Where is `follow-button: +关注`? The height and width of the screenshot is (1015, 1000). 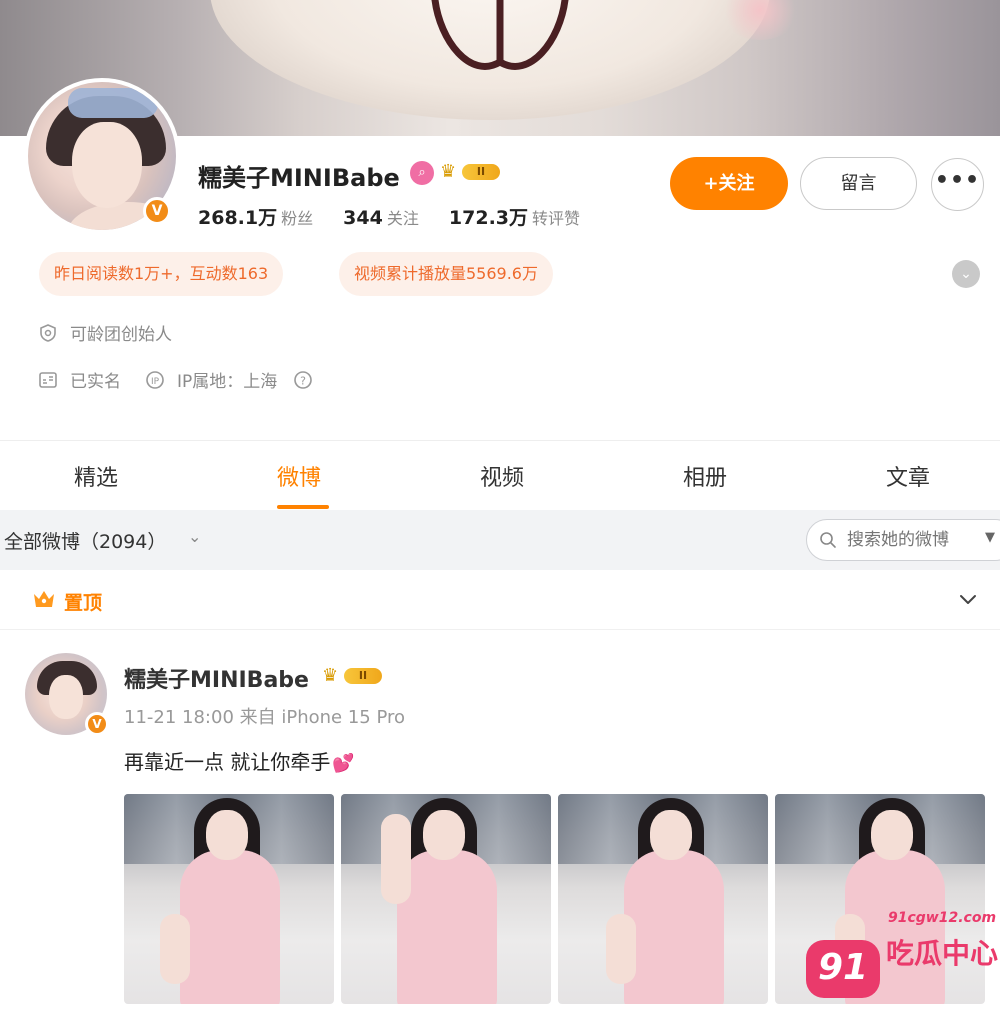
follow-button: +关注 is located at coordinates (729, 183).